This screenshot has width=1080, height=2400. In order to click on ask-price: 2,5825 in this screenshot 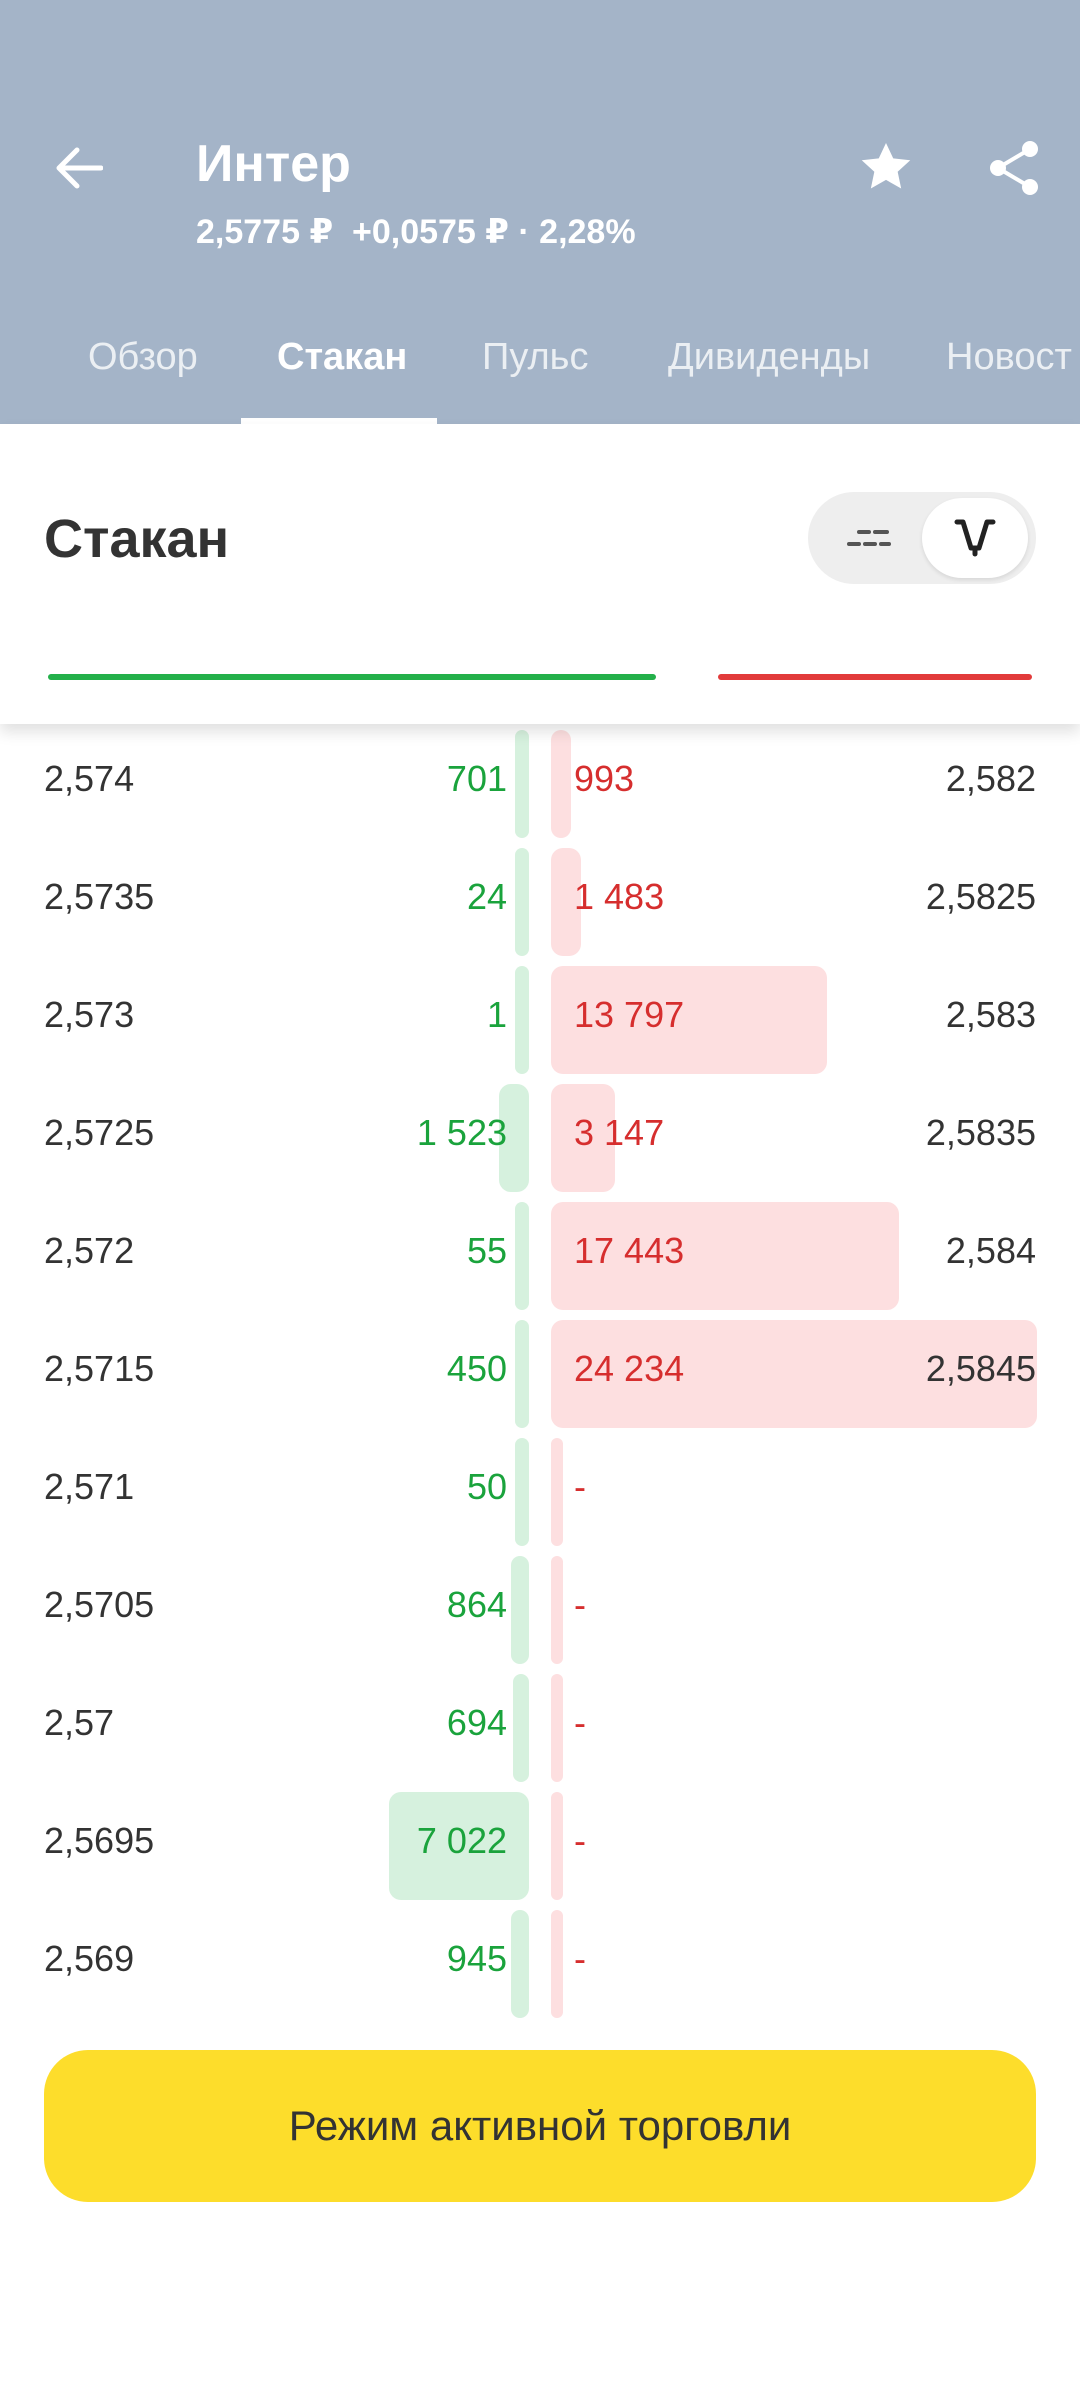, I will do `click(980, 896)`.